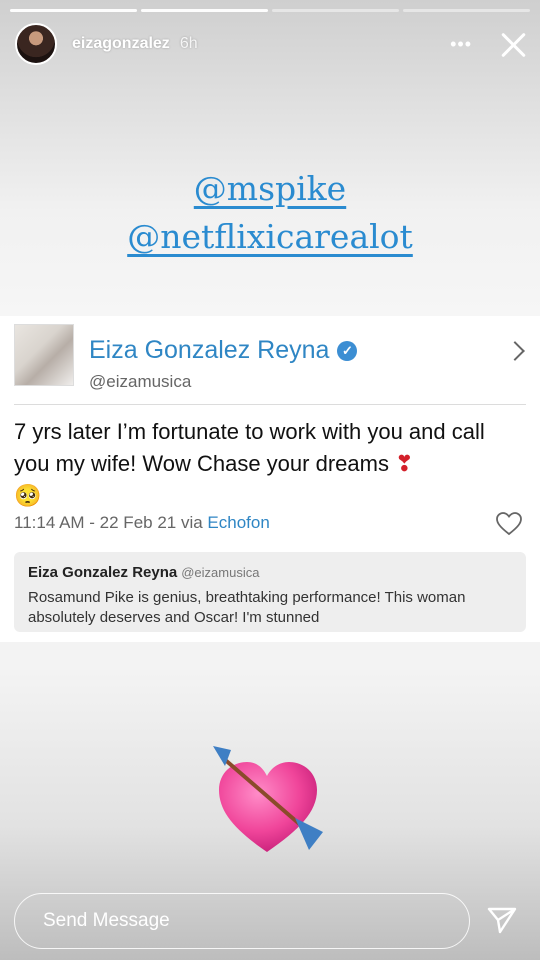 This screenshot has height=960, width=540. What do you see at coordinates (509, 524) in the screenshot?
I see `heart-outline-icon` at bounding box center [509, 524].